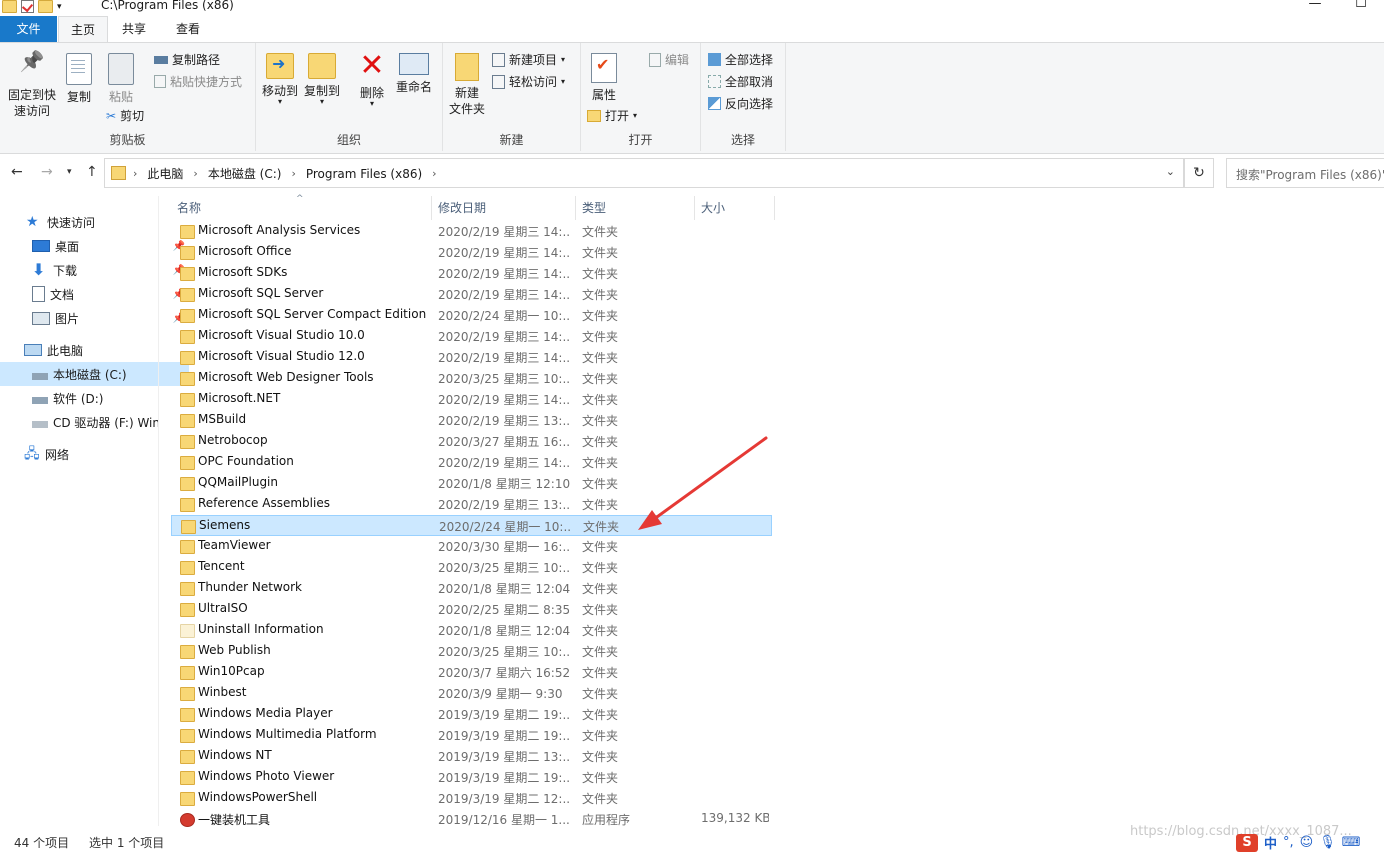  I want to click on open-folder-icon, so click(594, 115).